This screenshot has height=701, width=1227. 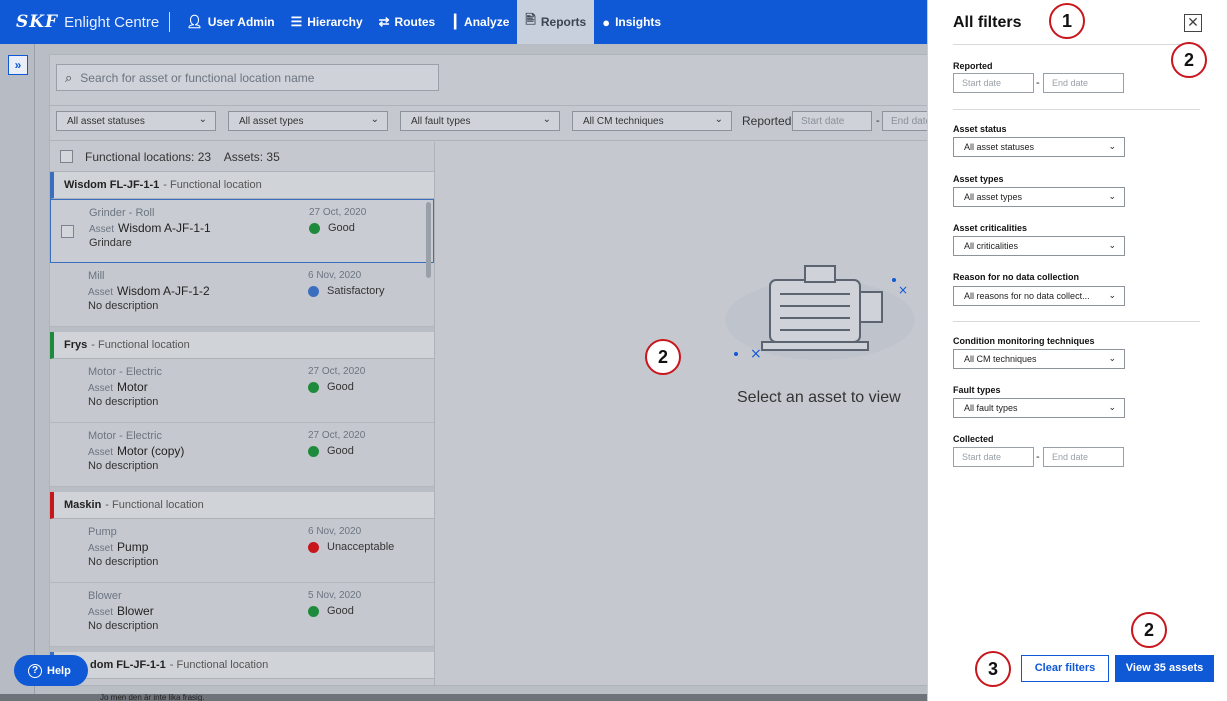 What do you see at coordinates (993, 669) in the screenshot?
I see `callout-3: 3` at bounding box center [993, 669].